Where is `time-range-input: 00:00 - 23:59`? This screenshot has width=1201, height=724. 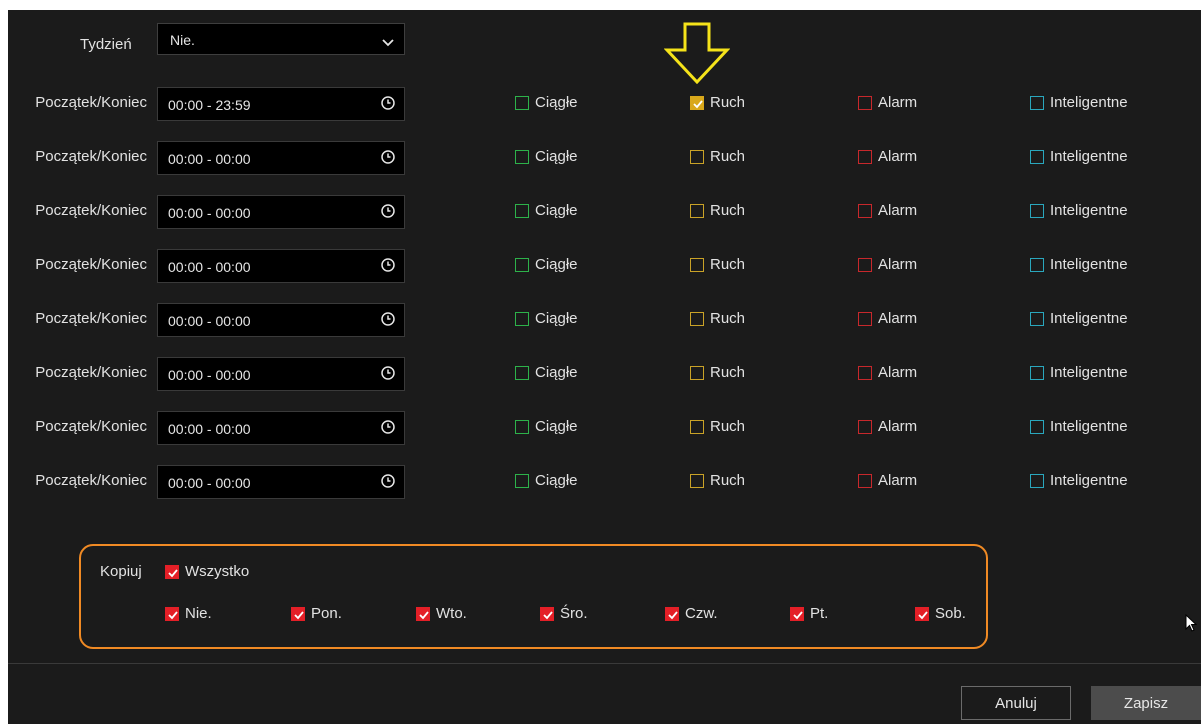
time-range-input: 00:00 - 23:59 is located at coordinates (281, 104).